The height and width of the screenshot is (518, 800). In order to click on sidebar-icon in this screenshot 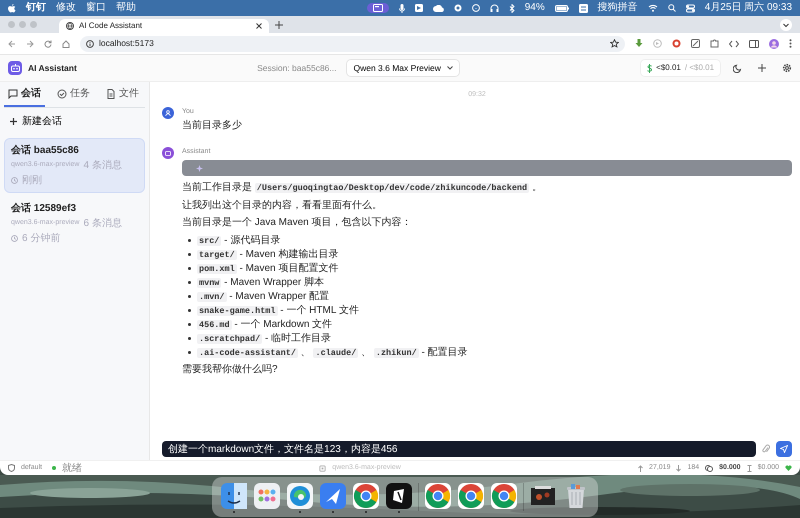, I will do `click(754, 44)`.